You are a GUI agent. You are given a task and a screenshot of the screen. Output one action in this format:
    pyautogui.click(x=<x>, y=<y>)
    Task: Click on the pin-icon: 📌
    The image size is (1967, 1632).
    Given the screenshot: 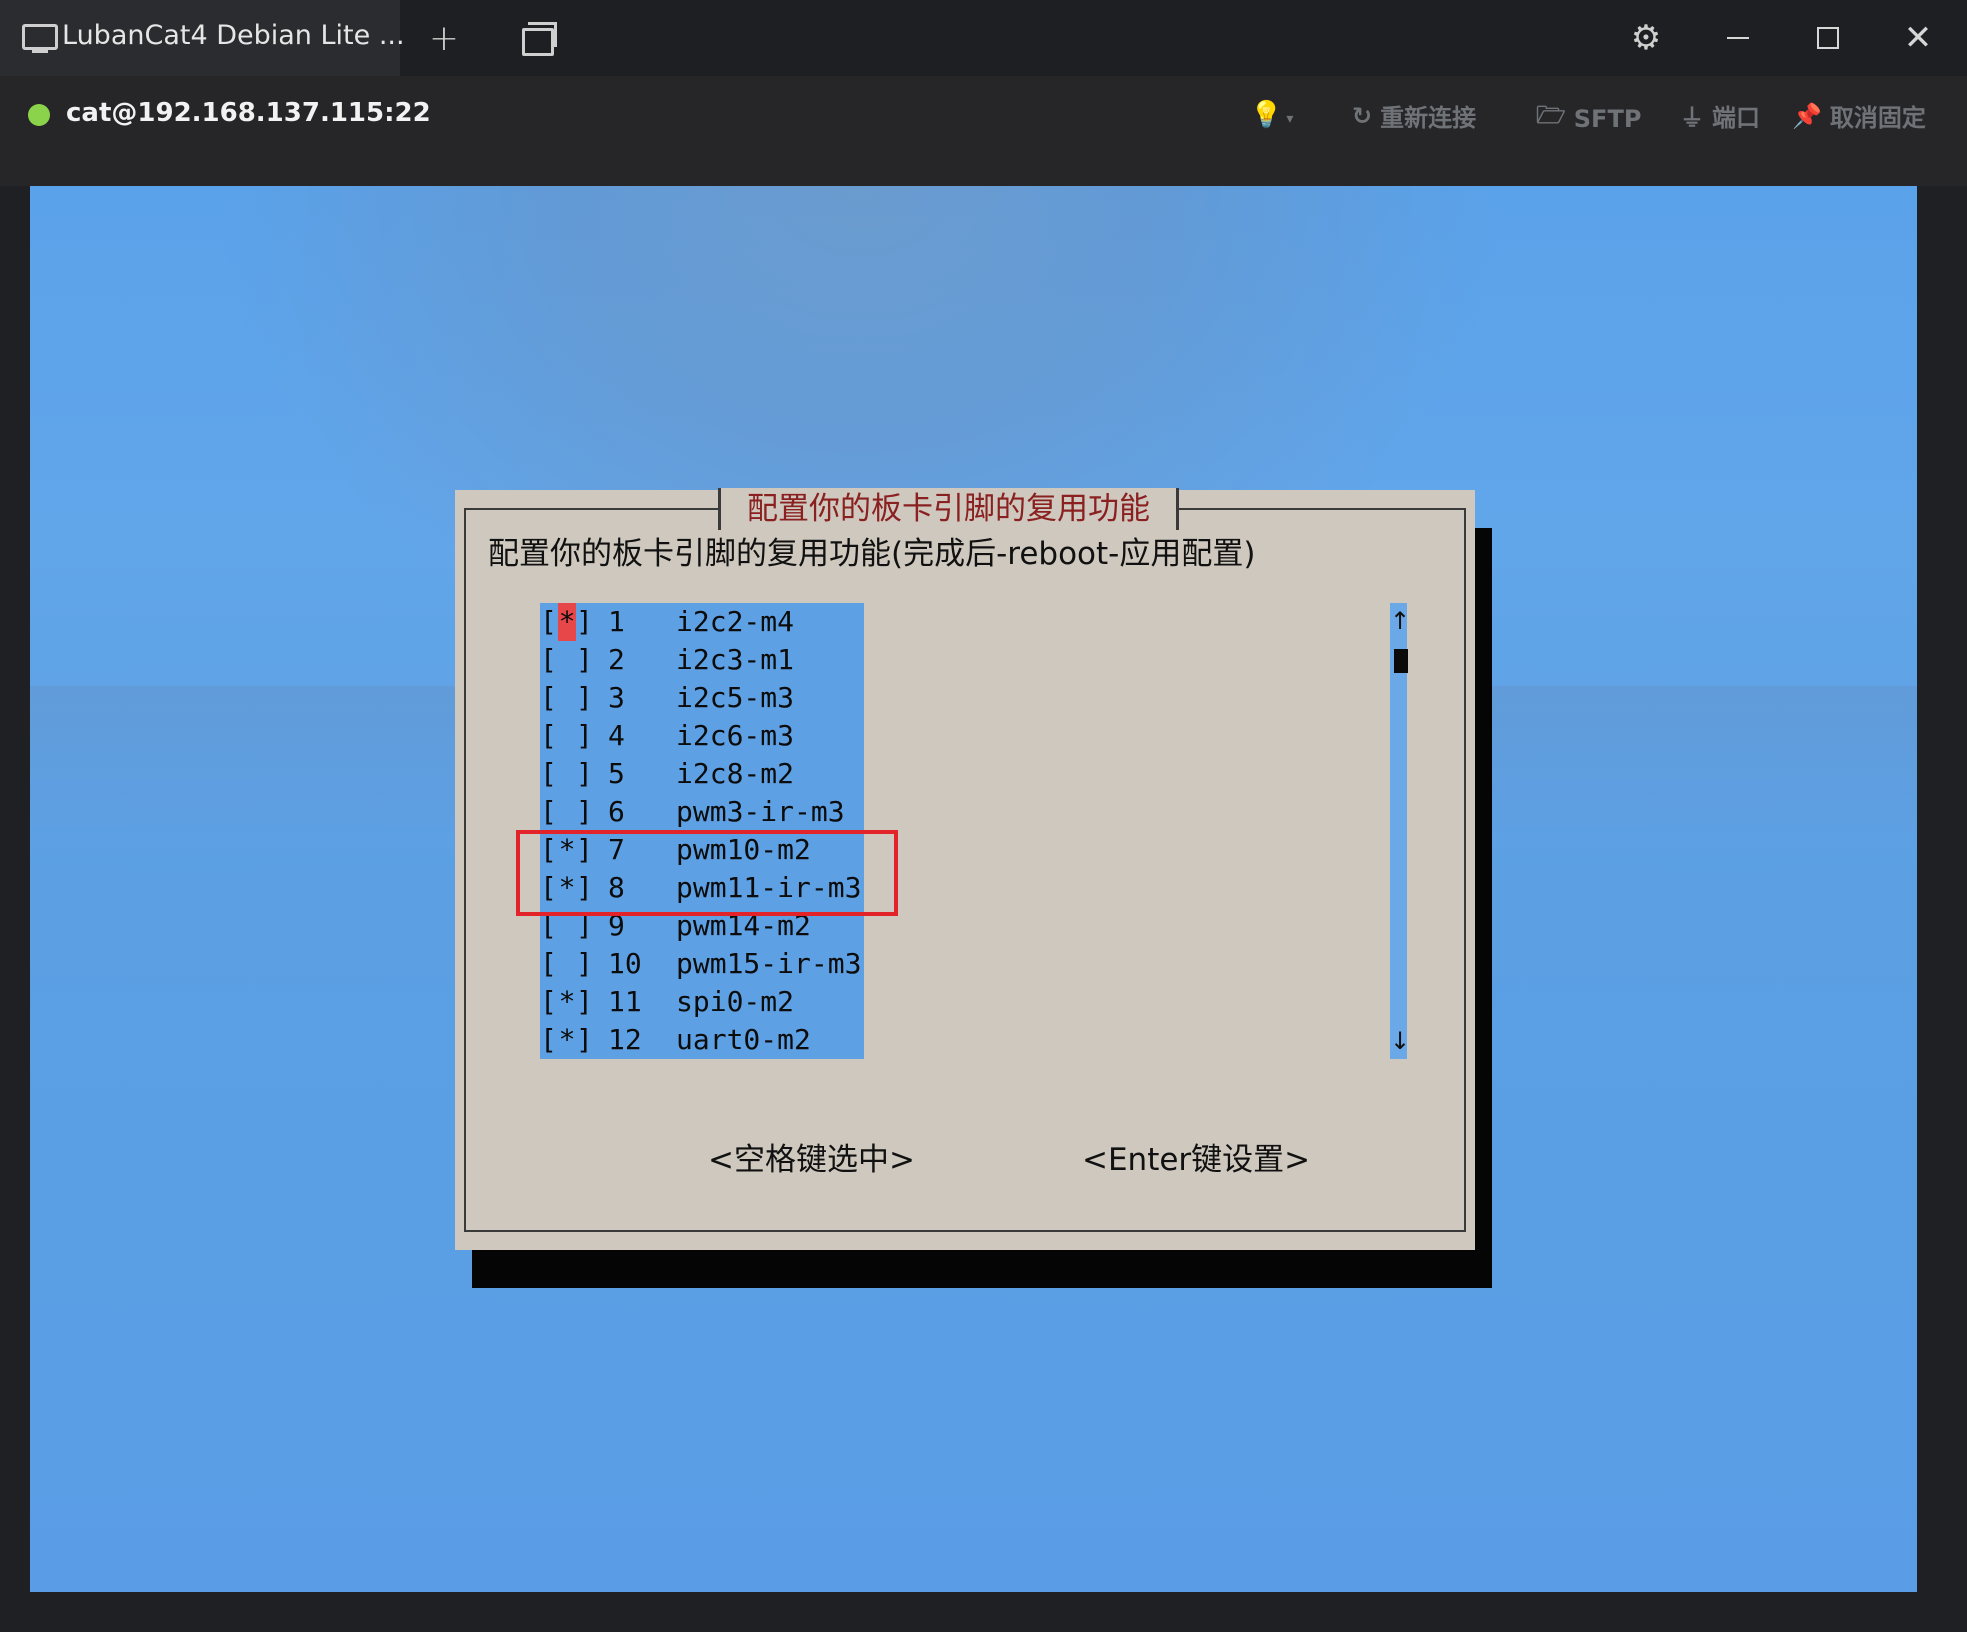 What is the action you would take?
    pyautogui.click(x=1807, y=115)
    